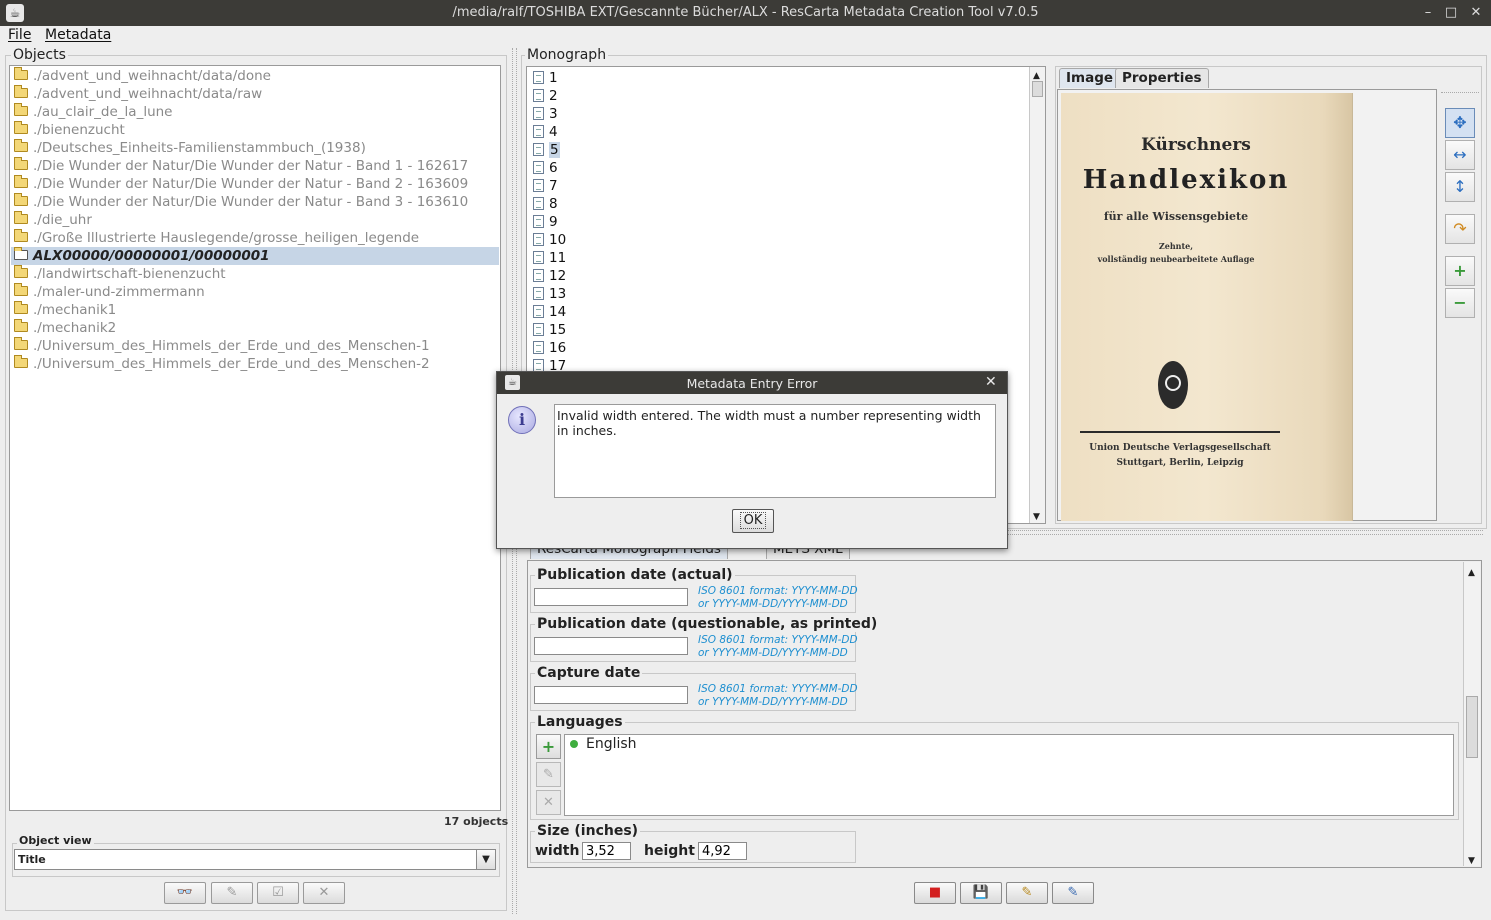 The image size is (1491, 920). Describe the element at coordinates (255, 130) in the screenshot. I see `object-item: ./bienenzucht` at that location.